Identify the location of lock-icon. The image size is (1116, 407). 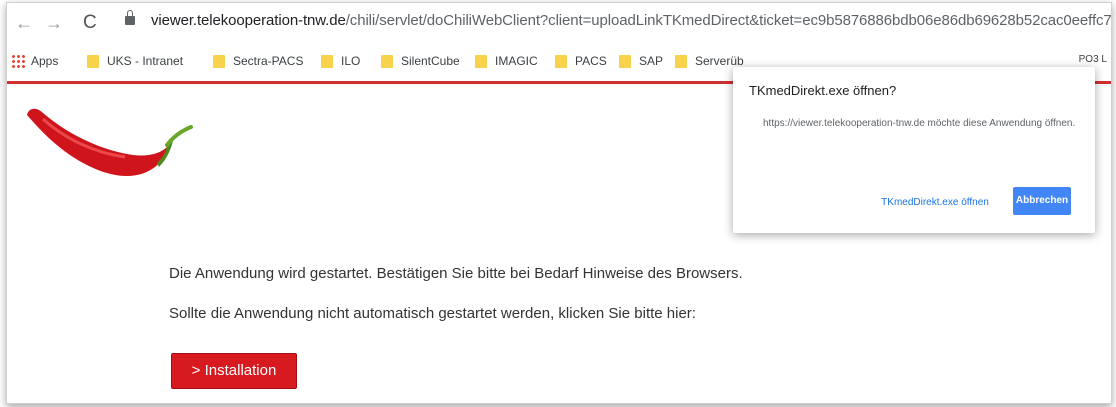
(130, 17).